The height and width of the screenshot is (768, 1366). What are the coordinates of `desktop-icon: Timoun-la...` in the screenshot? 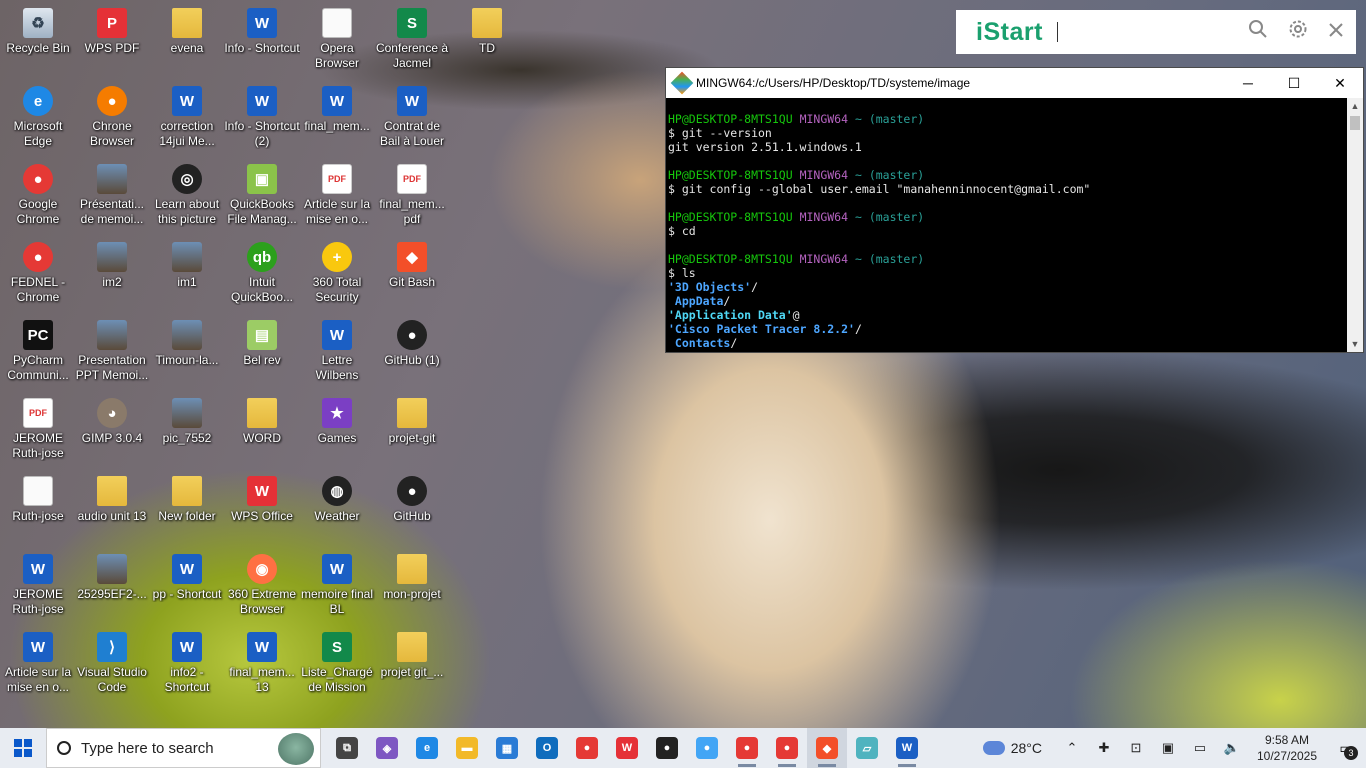 It's located at (187, 354).